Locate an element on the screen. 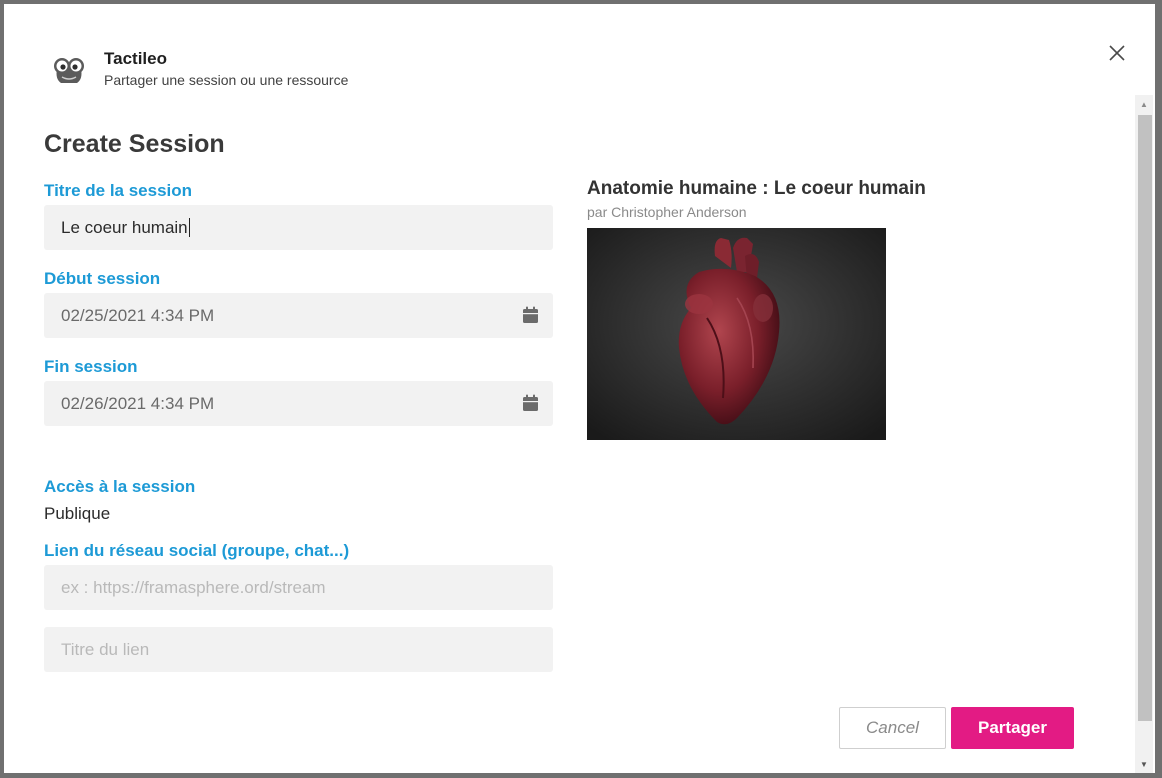  app-name: Tactileo is located at coordinates (135, 58).